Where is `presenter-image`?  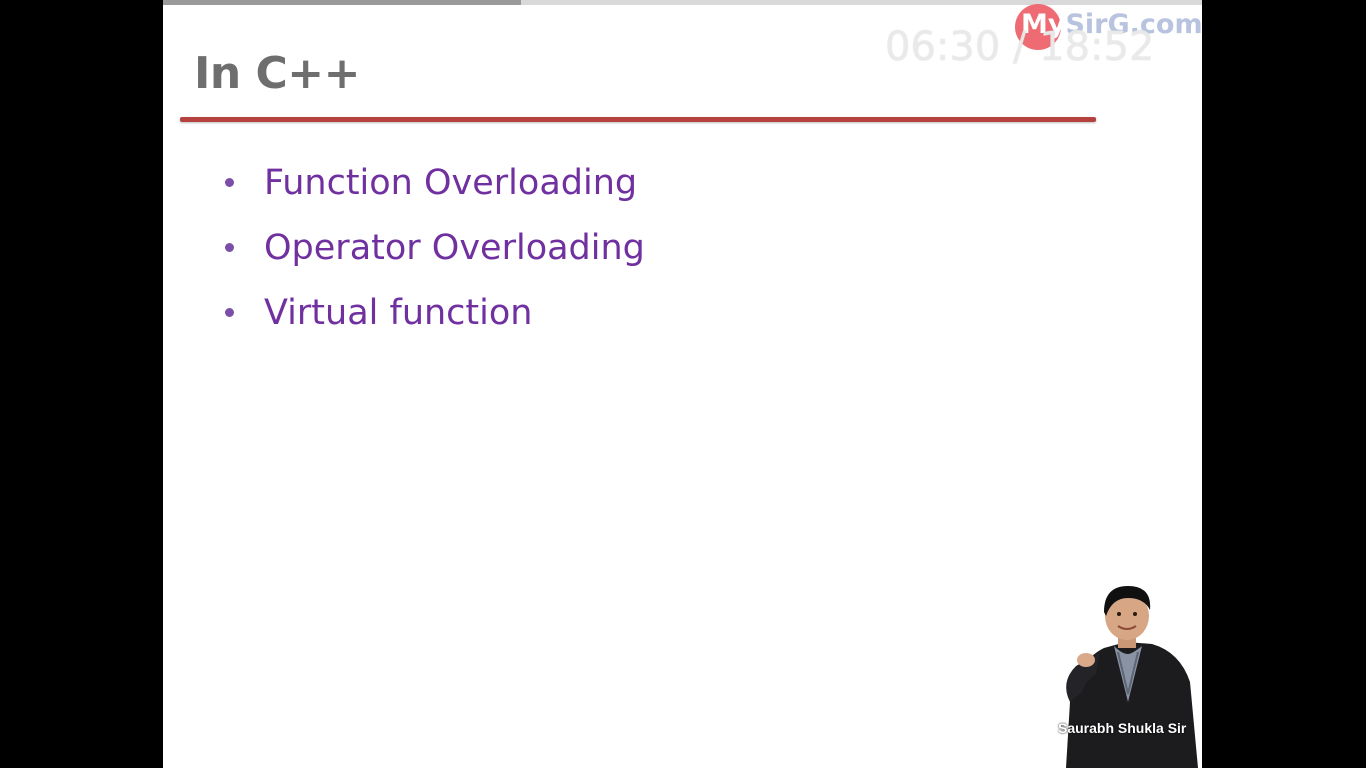 presenter-image is located at coordinates (1132, 677).